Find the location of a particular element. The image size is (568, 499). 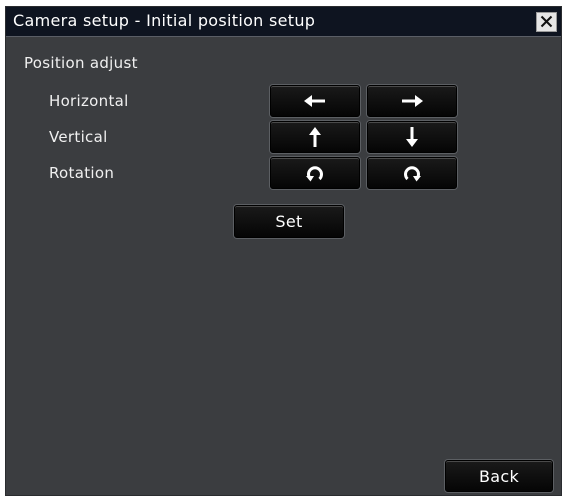

vertical-label: Vertical is located at coordinates (78, 137).